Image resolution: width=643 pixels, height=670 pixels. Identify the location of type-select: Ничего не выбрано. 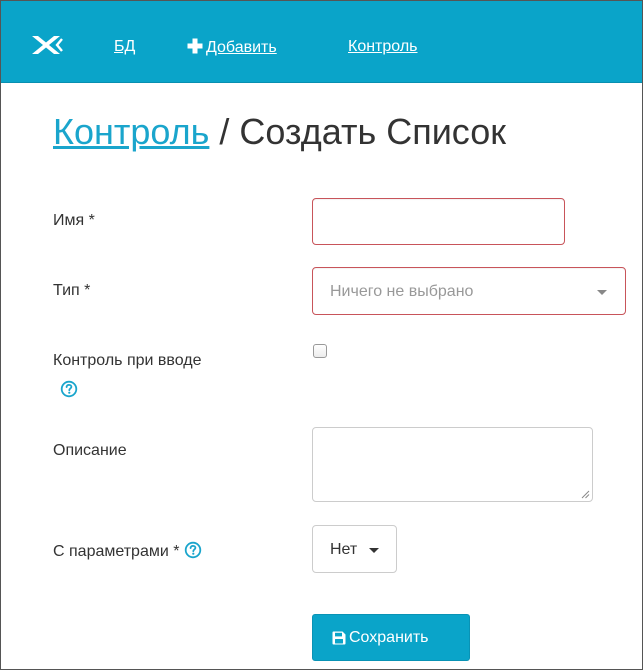
(469, 291).